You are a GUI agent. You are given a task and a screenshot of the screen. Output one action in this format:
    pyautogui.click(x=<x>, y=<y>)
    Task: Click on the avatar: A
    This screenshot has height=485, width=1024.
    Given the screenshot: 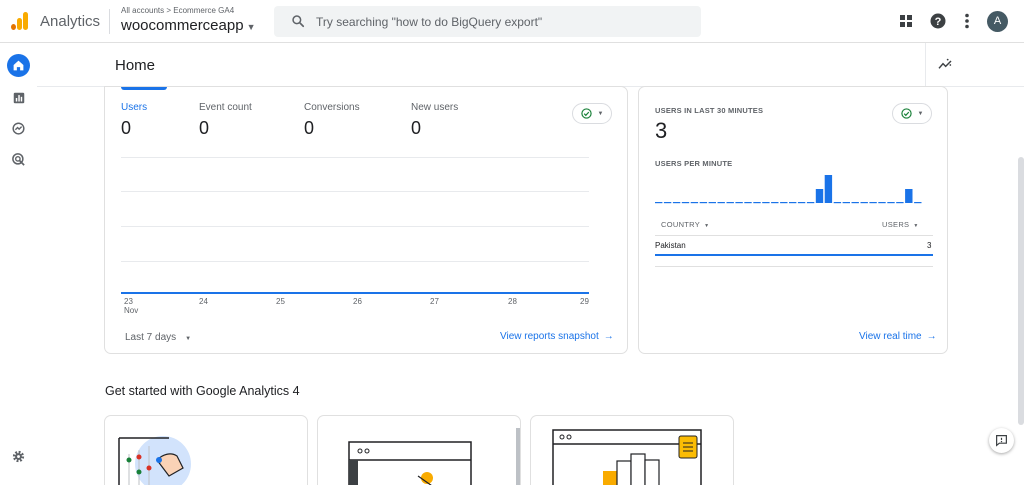 What is the action you would take?
    pyautogui.click(x=997, y=21)
    